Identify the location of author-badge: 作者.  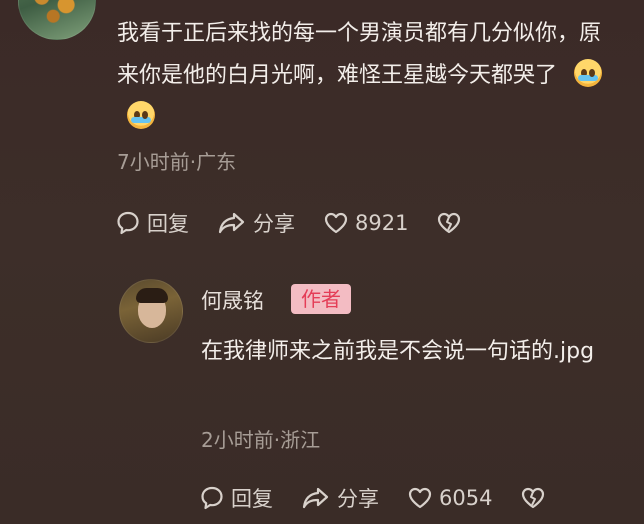
(321, 299).